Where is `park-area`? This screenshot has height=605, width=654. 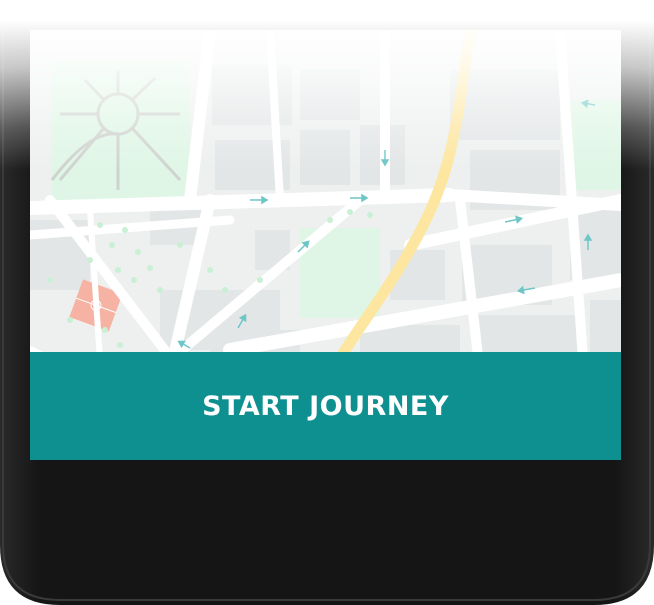
park-area is located at coordinates (120, 135).